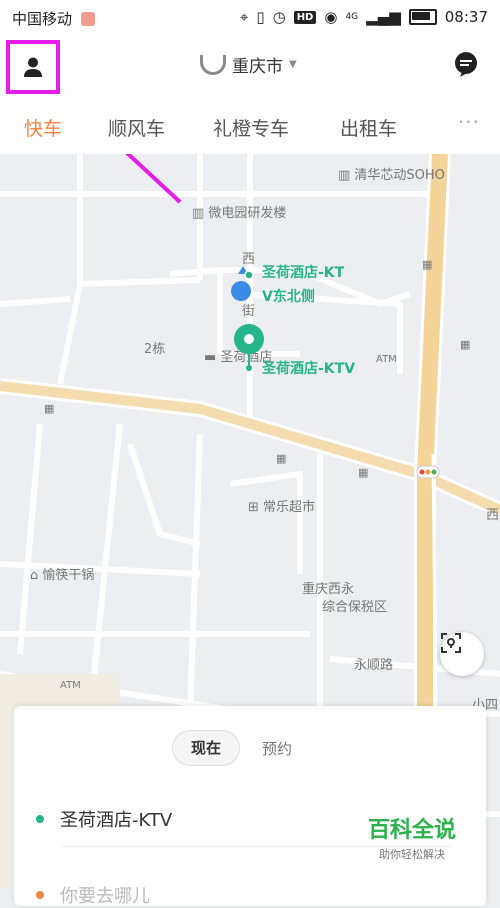 This screenshot has width=500, height=908. What do you see at coordinates (364, 17) in the screenshot?
I see `status-icons: ⌖ ▯ ◷ HD ◉ 4G ▂▄▆ 08:37` at bounding box center [364, 17].